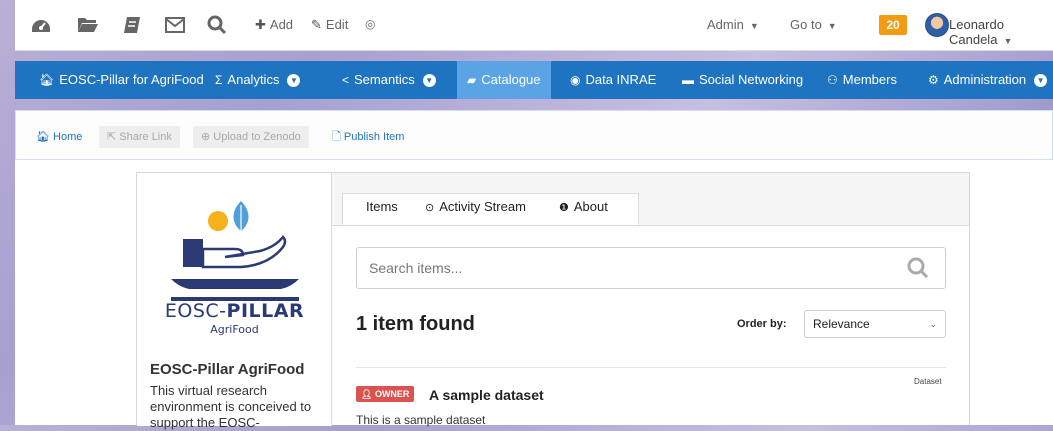 The height and width of the screenshot is (431, 1053). What do you see at coordinates (274, 25) in the screenshot?
I see `add-button: ✚ Add` at bounding box center [274, 25].